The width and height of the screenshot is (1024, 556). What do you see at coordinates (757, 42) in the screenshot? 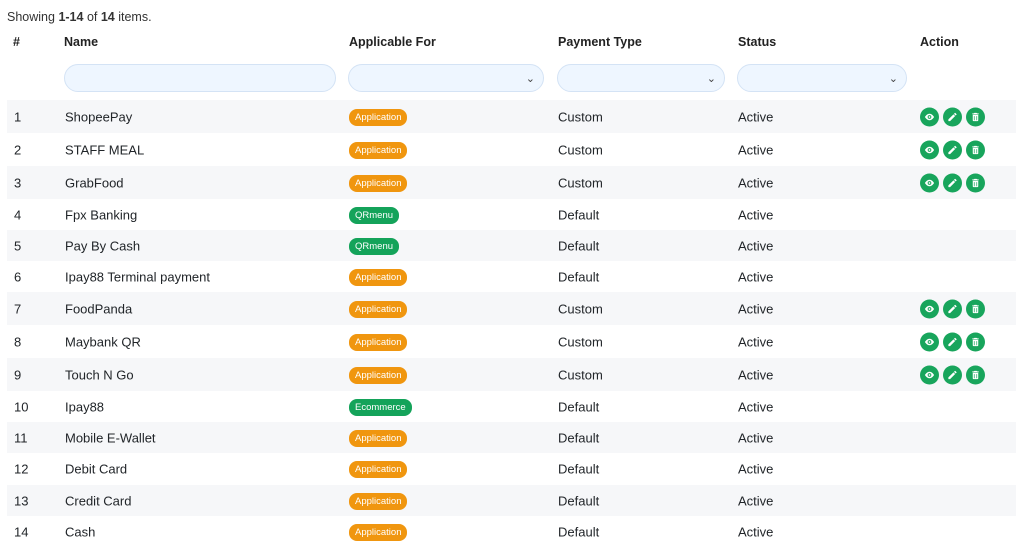
I see `column-header-status: Status` at bounding box center [757, 42].